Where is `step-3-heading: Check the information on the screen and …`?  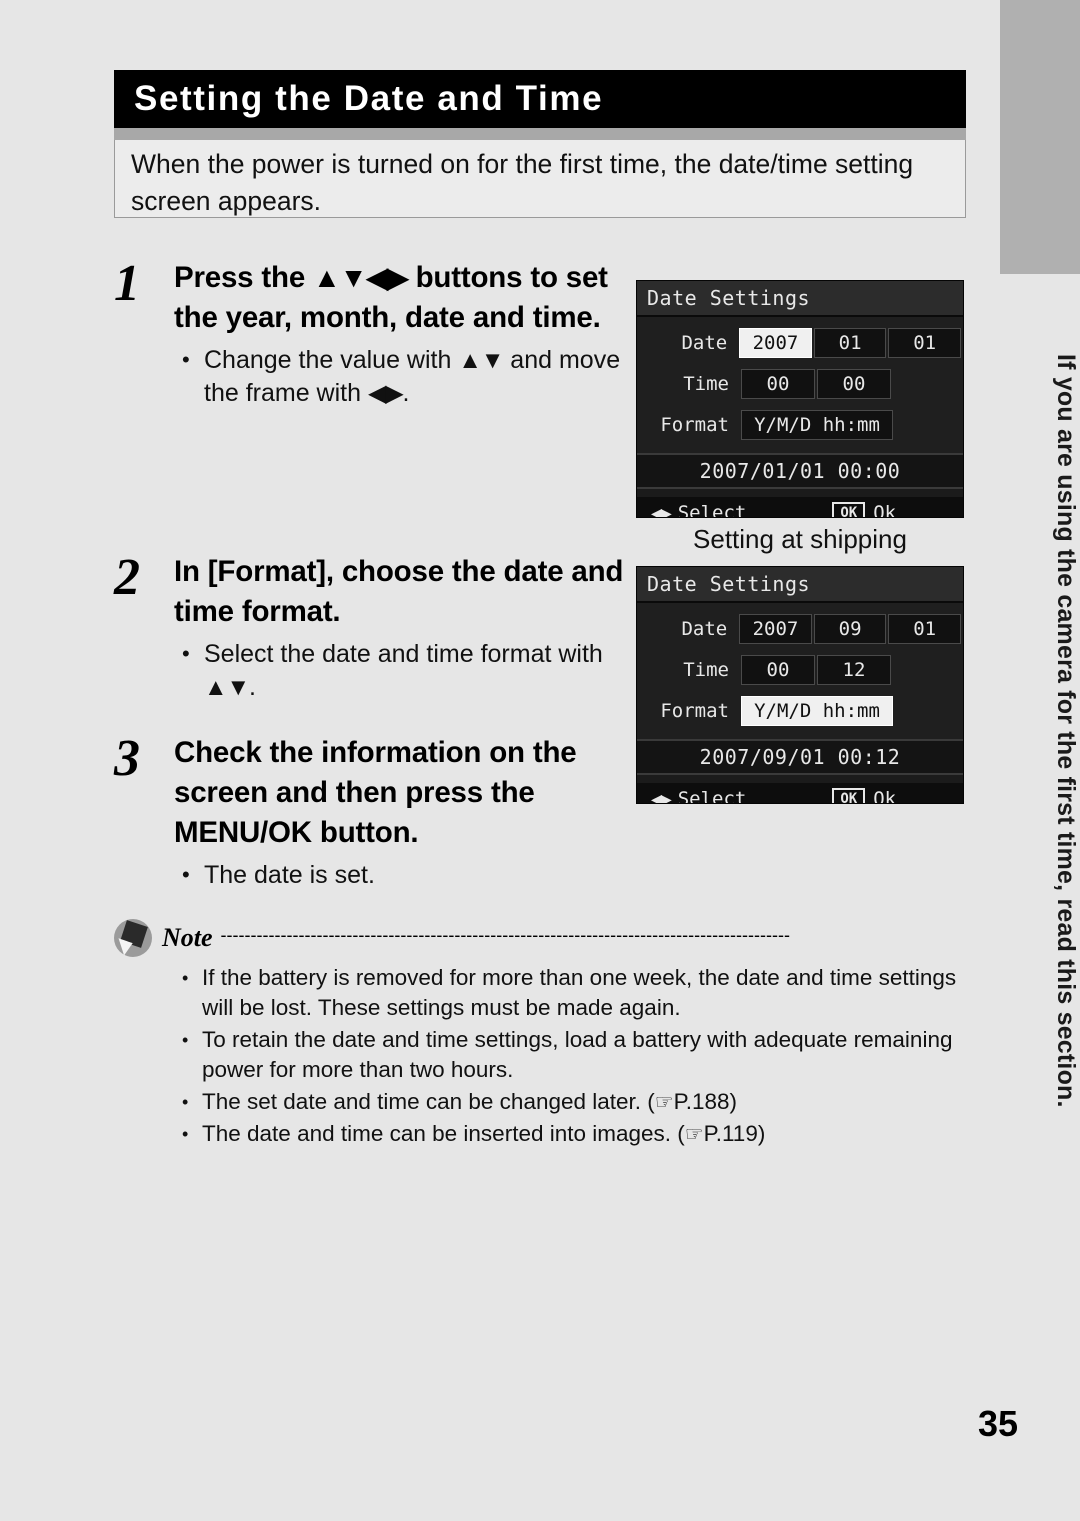
step-3-heading: Check the information on the screen and … is located at coordinates (375, 792).